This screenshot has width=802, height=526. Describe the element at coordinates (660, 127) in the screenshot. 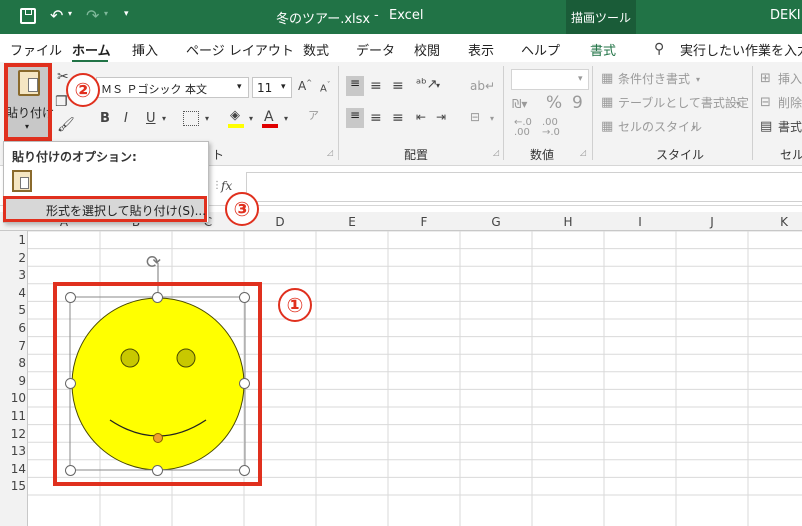

I see `cell-styles-button: セルのスタイル` at that location.